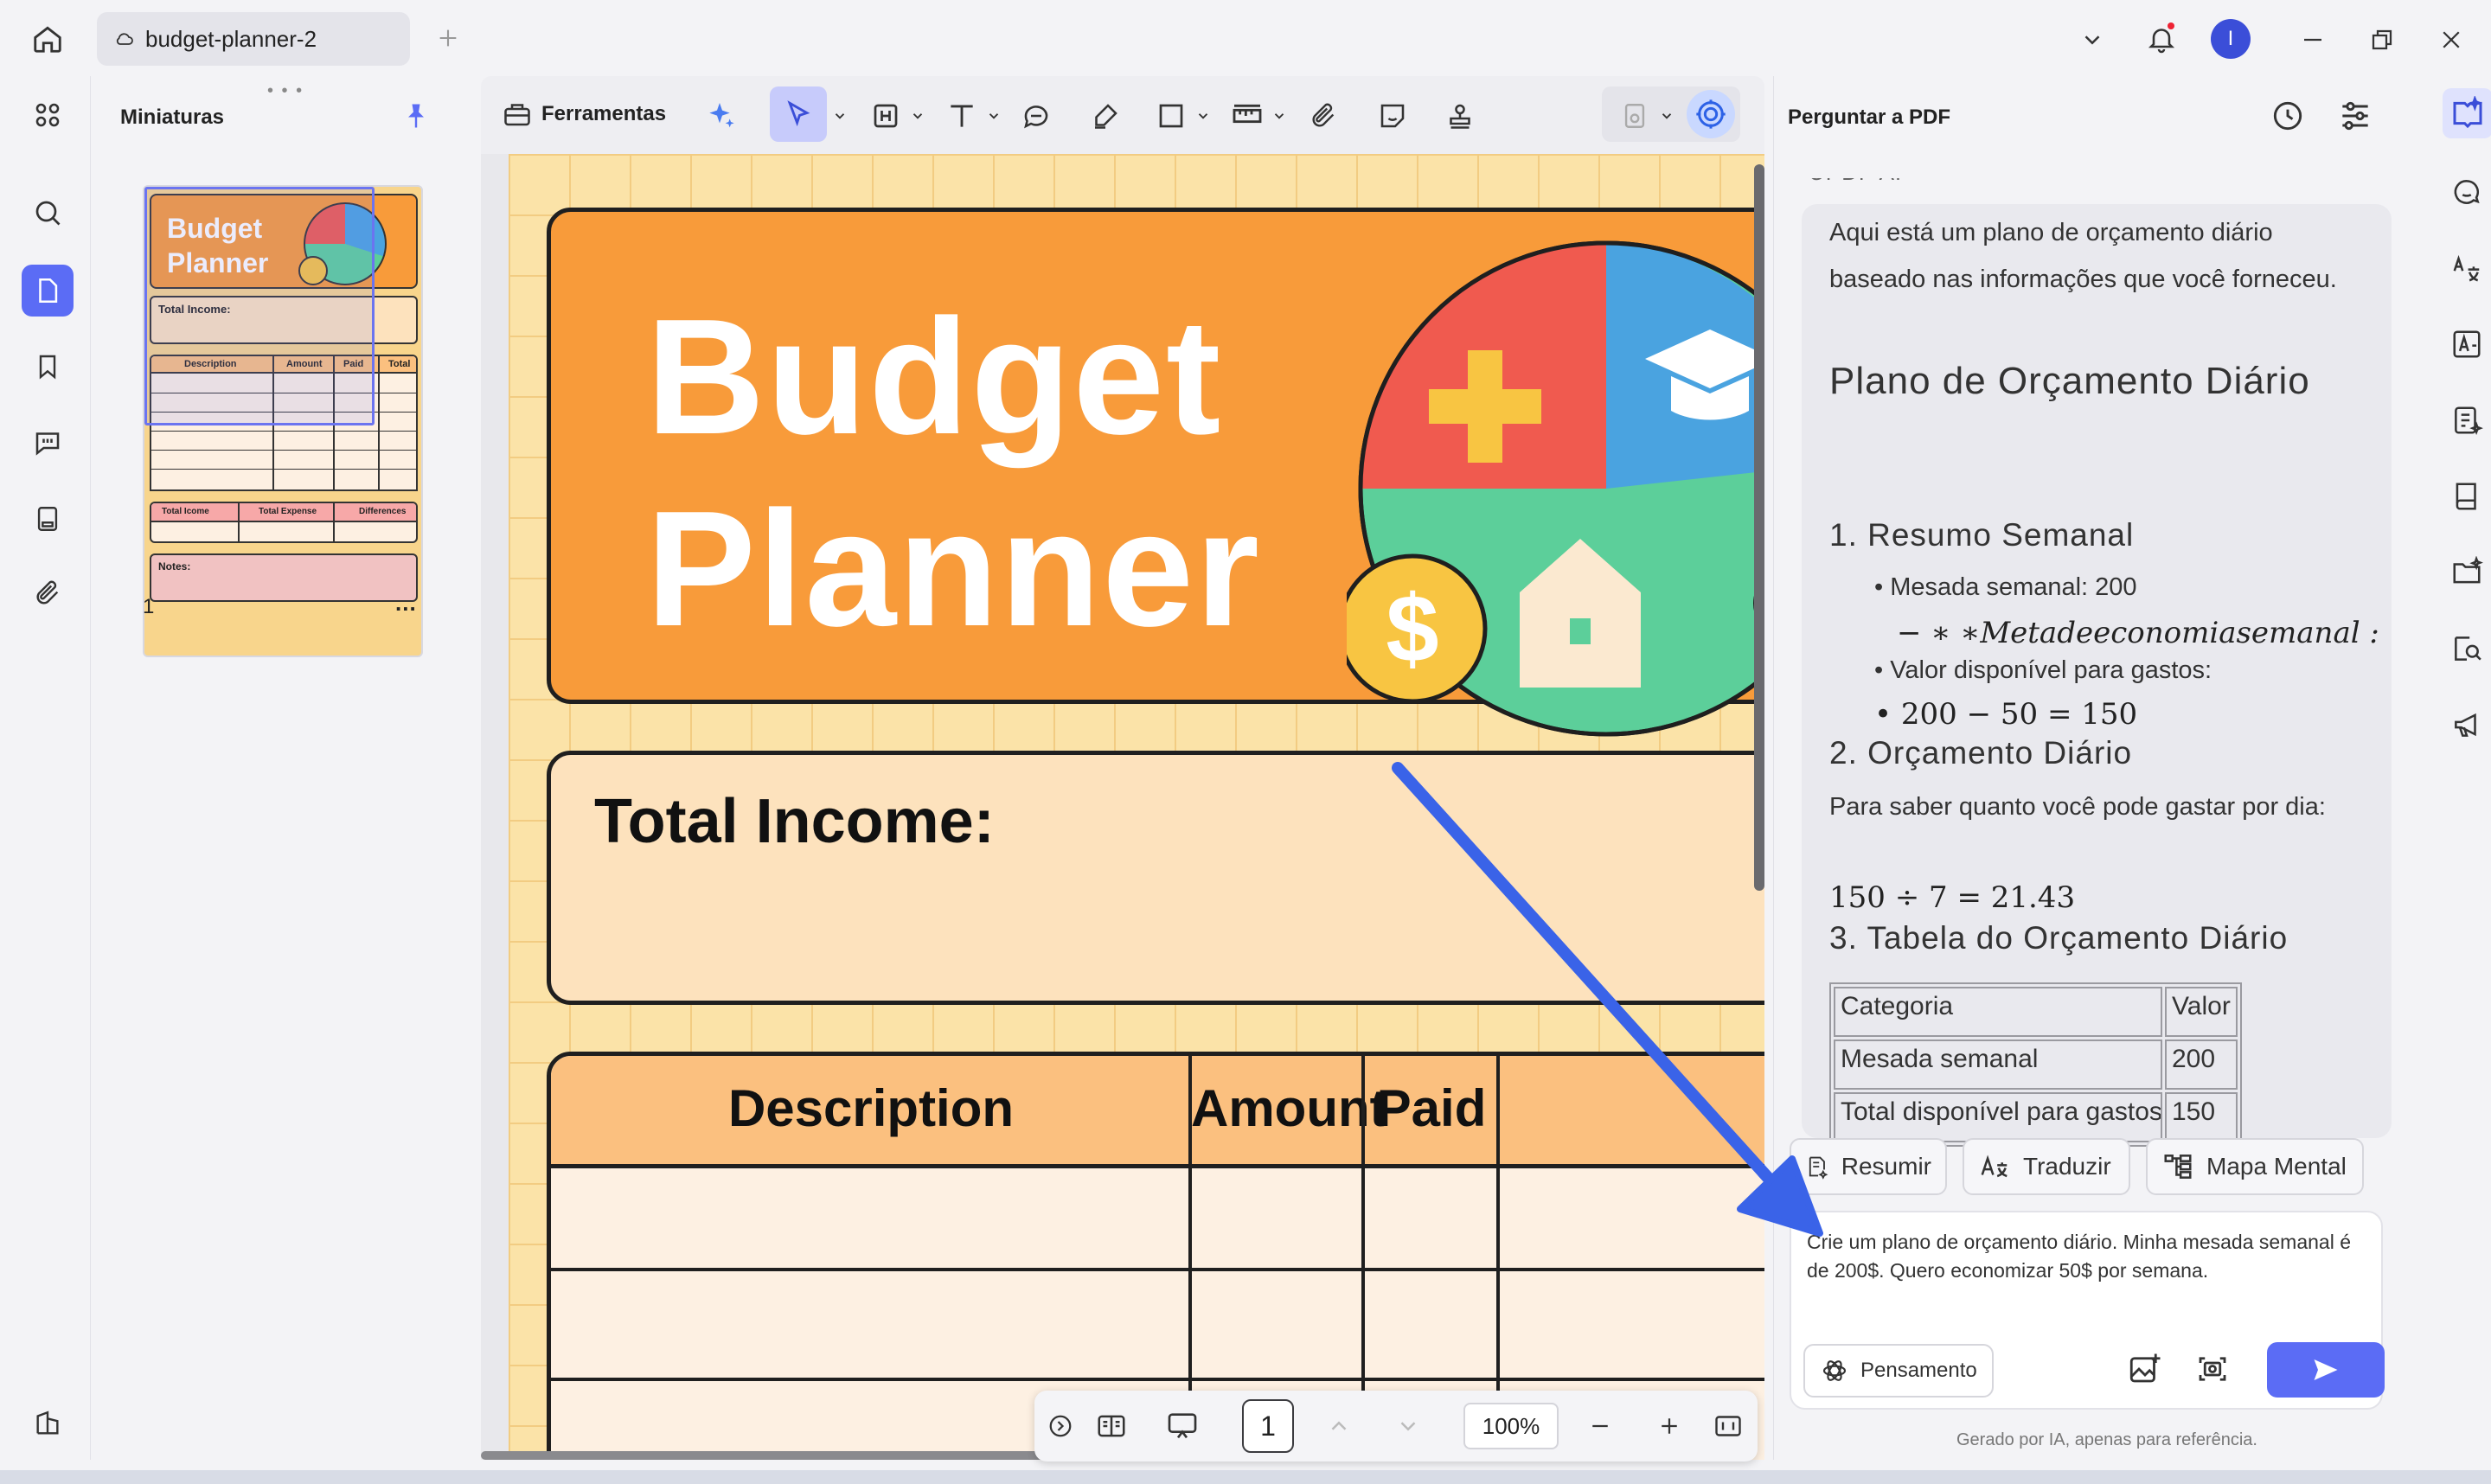 The width and height of the screenshot is (2491, 1484). I want to click on mind-map-button: Mapa Mental, so click(2255, 1167).